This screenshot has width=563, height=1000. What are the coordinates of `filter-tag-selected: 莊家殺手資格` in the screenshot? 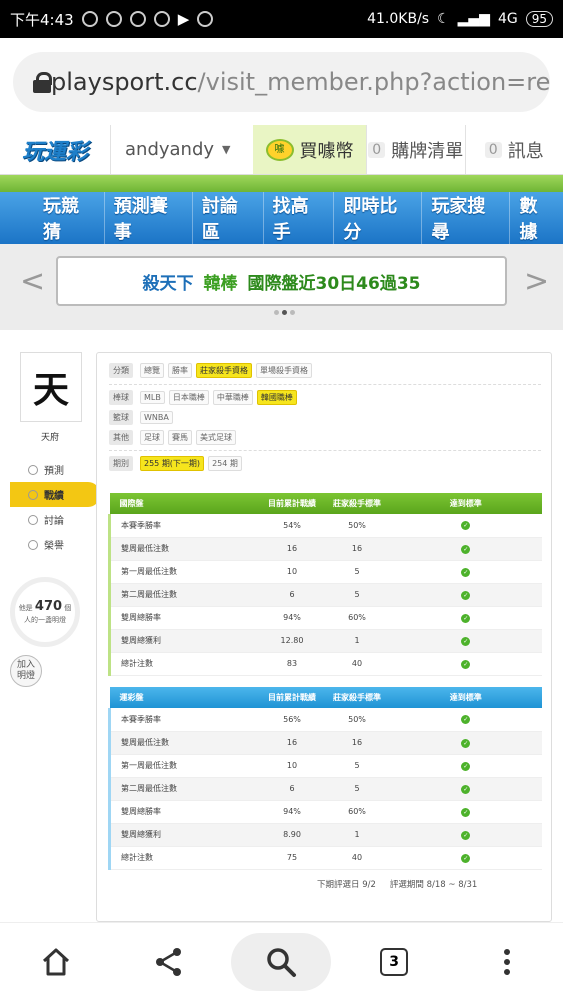 It's located at (224, 370).